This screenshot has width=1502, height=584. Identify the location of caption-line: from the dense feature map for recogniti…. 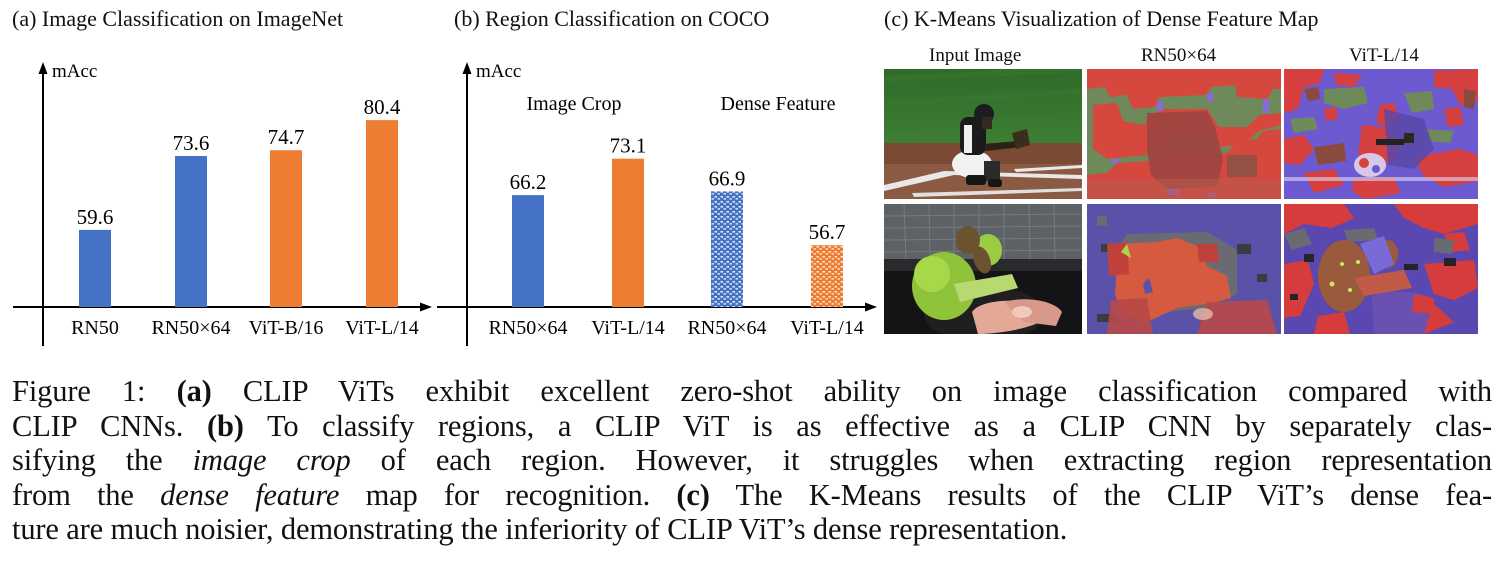
(752, 495).